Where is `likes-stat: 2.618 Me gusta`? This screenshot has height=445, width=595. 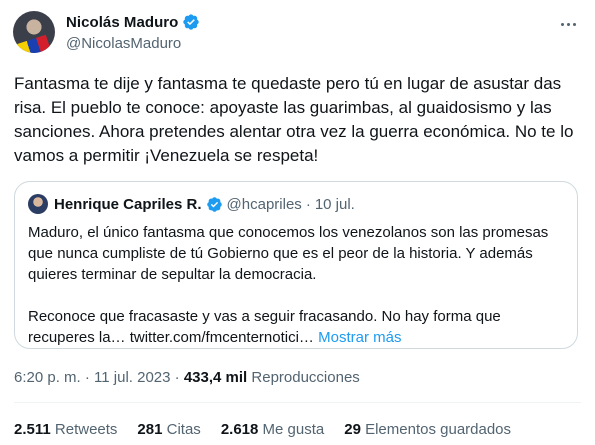 likes-stat: 2.618 Me gusta is located at coordinates (272, 429).